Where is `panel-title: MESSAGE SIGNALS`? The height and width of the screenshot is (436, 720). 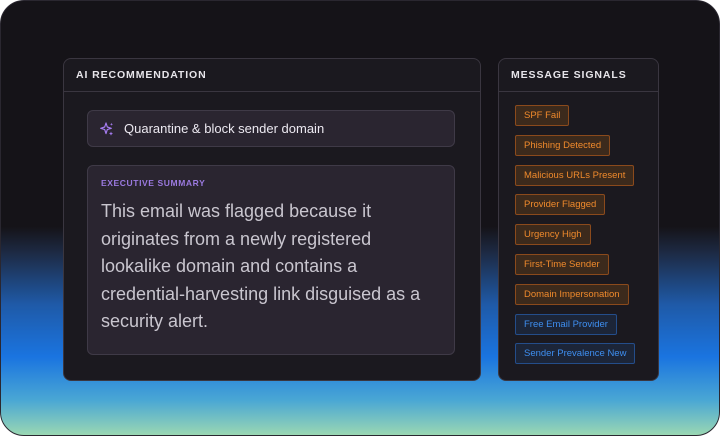
panel-title: MESSAGE SIGNALS is located at coordinates (578, 75).